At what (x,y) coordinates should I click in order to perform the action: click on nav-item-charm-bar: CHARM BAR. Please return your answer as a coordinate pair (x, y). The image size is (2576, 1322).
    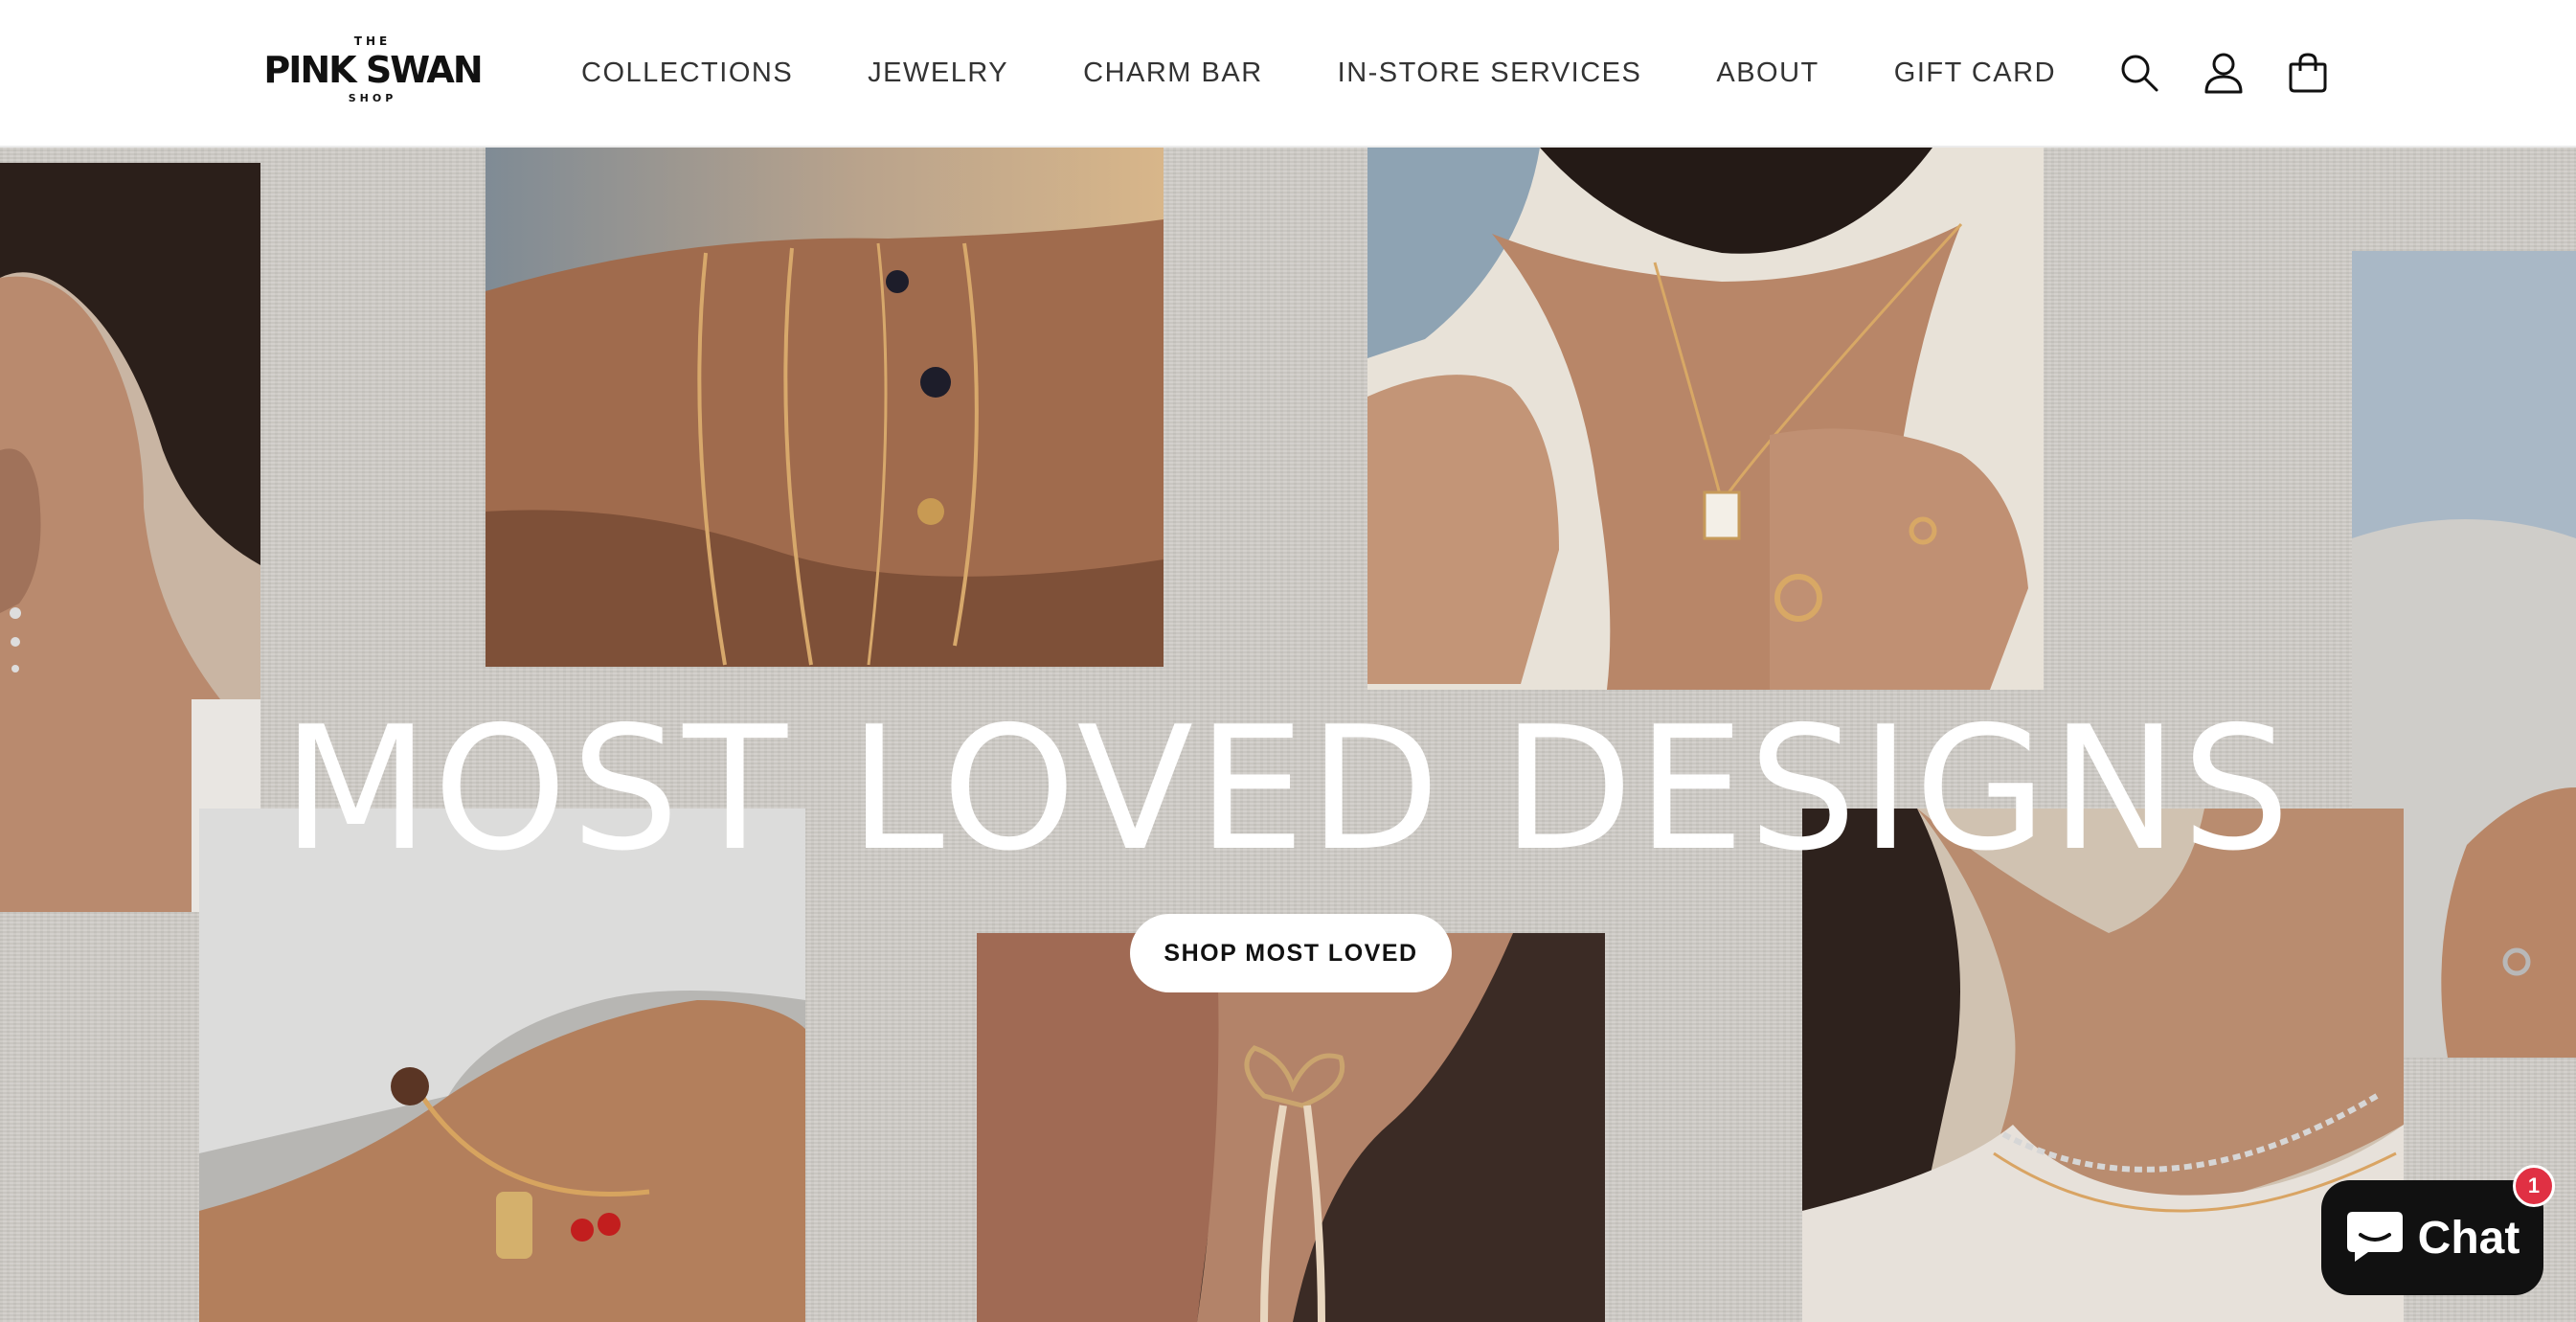
    Looking at the image, I should click on (1173, 73).